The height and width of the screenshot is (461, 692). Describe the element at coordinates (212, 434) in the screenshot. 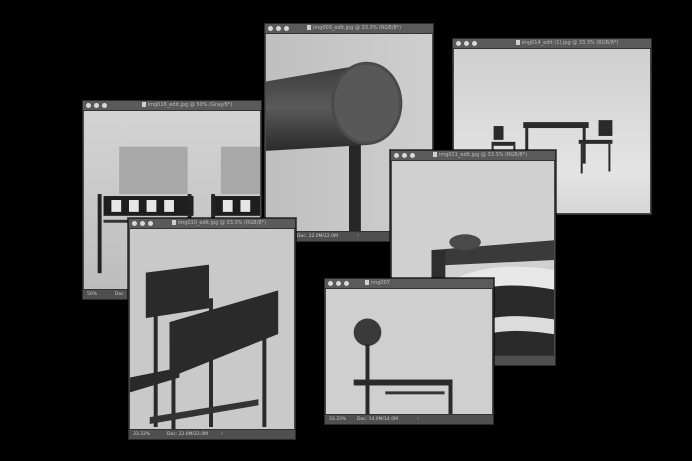

I see `status-bar: 33.33% Doc: 22.0M/22.0M ›` at that location.